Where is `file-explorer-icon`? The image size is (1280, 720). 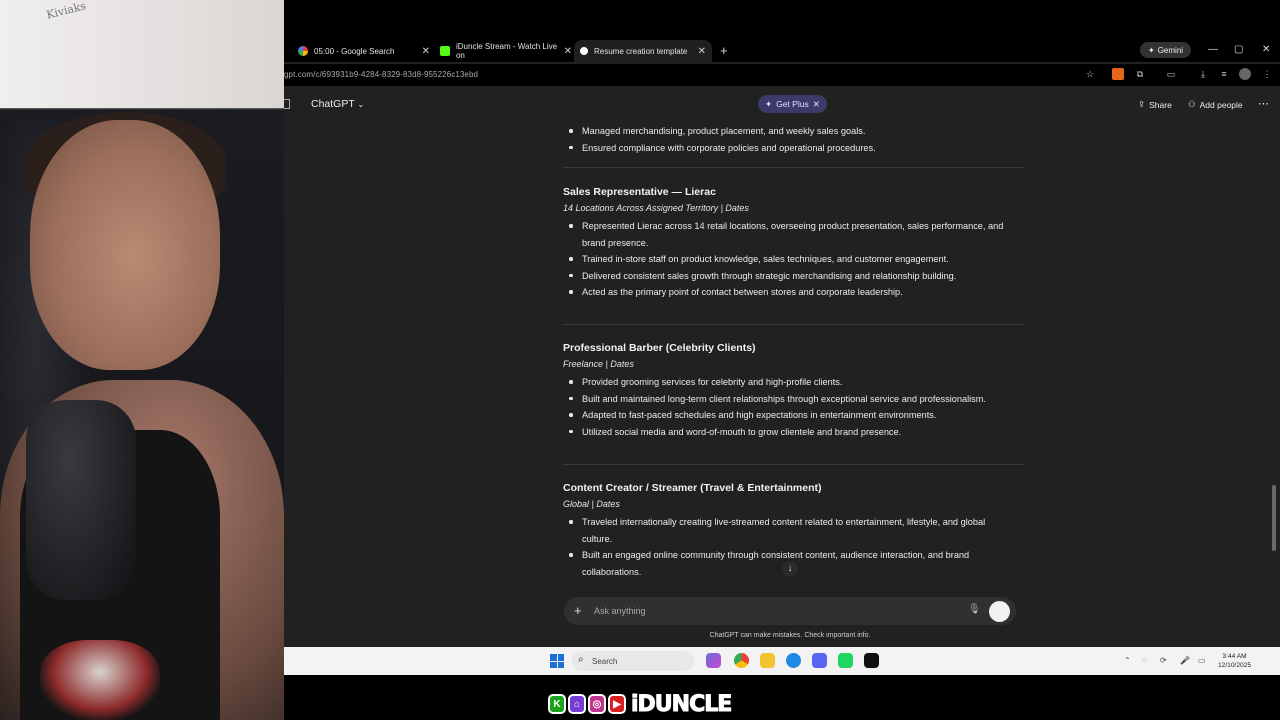
file-explorer-icon is located at coordinates (767, 660).